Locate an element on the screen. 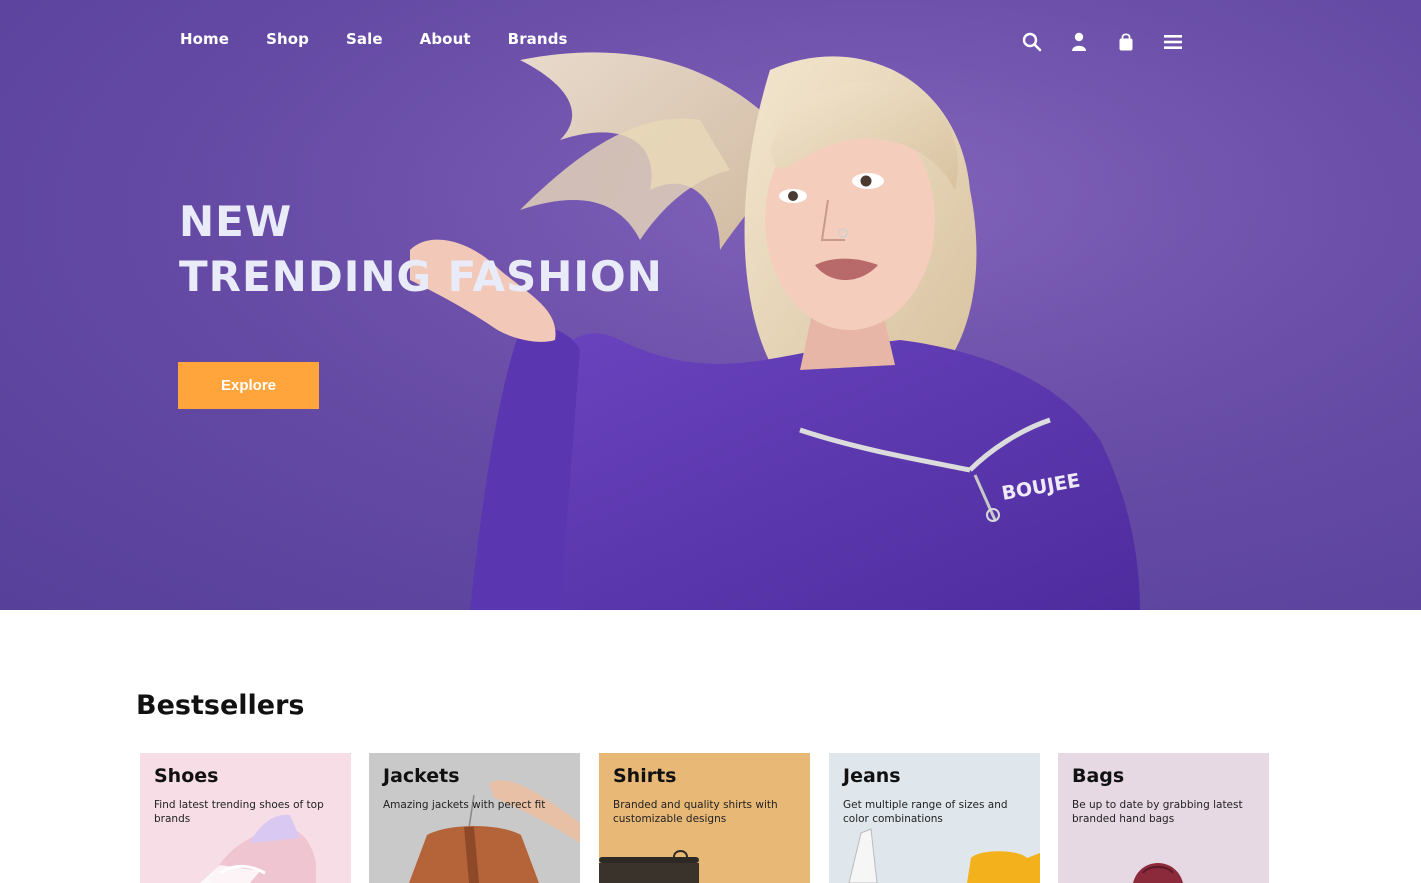  hero-title: NEW TRENDING FASHION is located at coordinates (421, 249).